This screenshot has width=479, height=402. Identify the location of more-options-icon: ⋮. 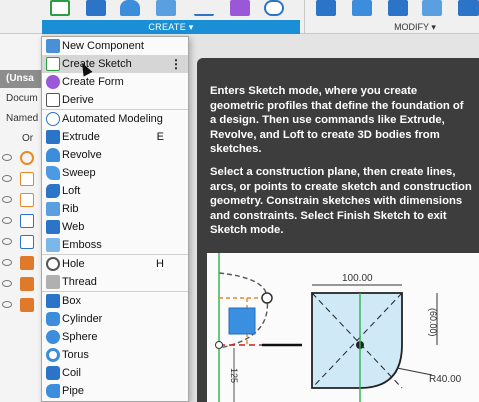
(176, 64).